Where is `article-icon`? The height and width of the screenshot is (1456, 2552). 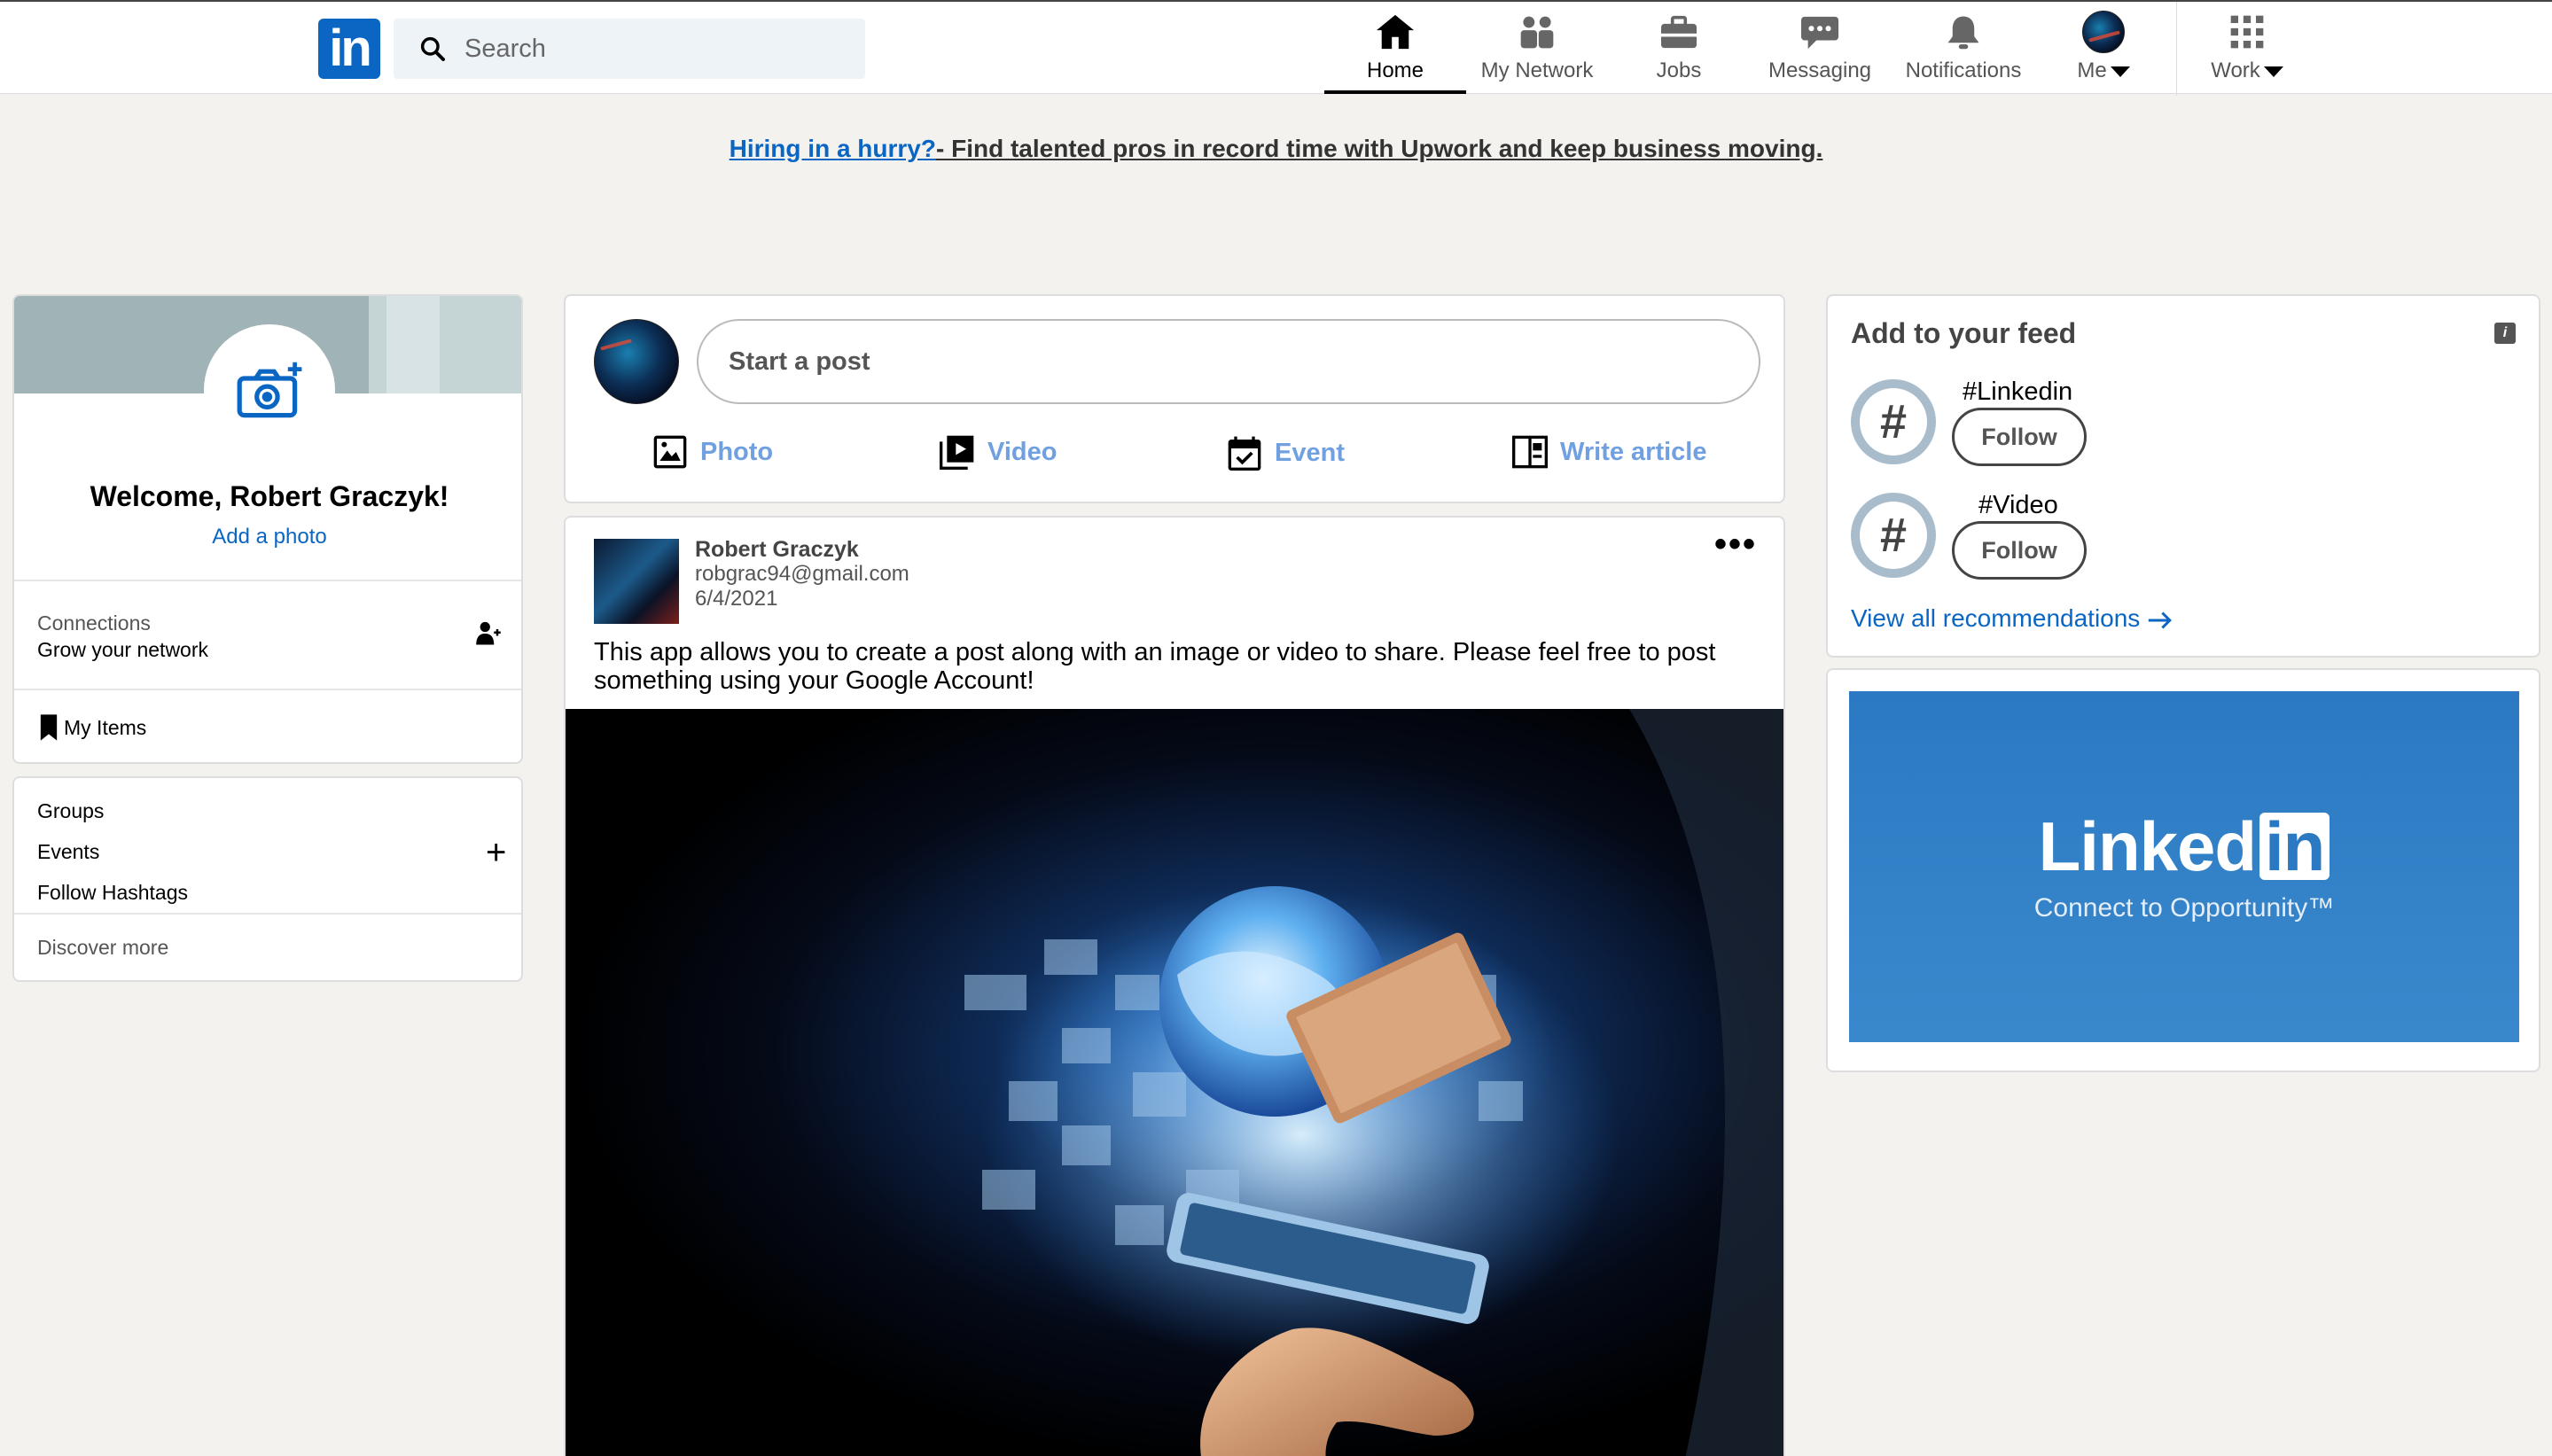
article-icon is located at coordinates (1530, 452).